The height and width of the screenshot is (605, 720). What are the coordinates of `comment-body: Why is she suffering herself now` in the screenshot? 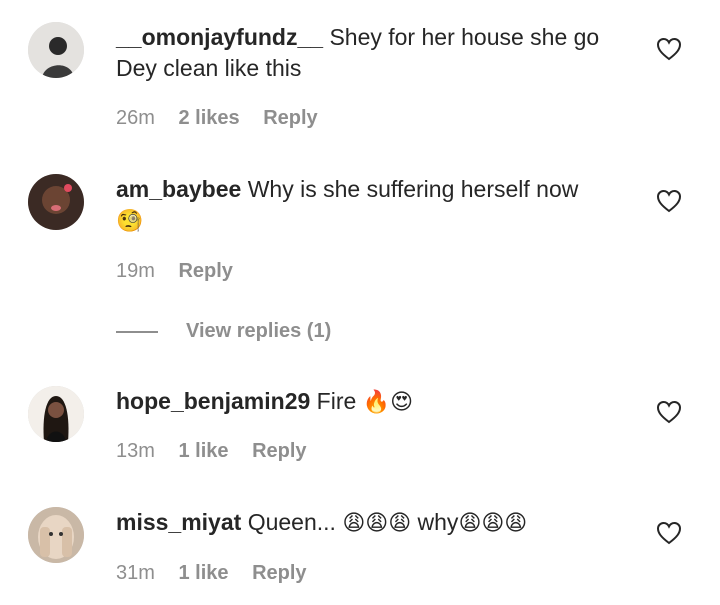 It's located at (413, 189).